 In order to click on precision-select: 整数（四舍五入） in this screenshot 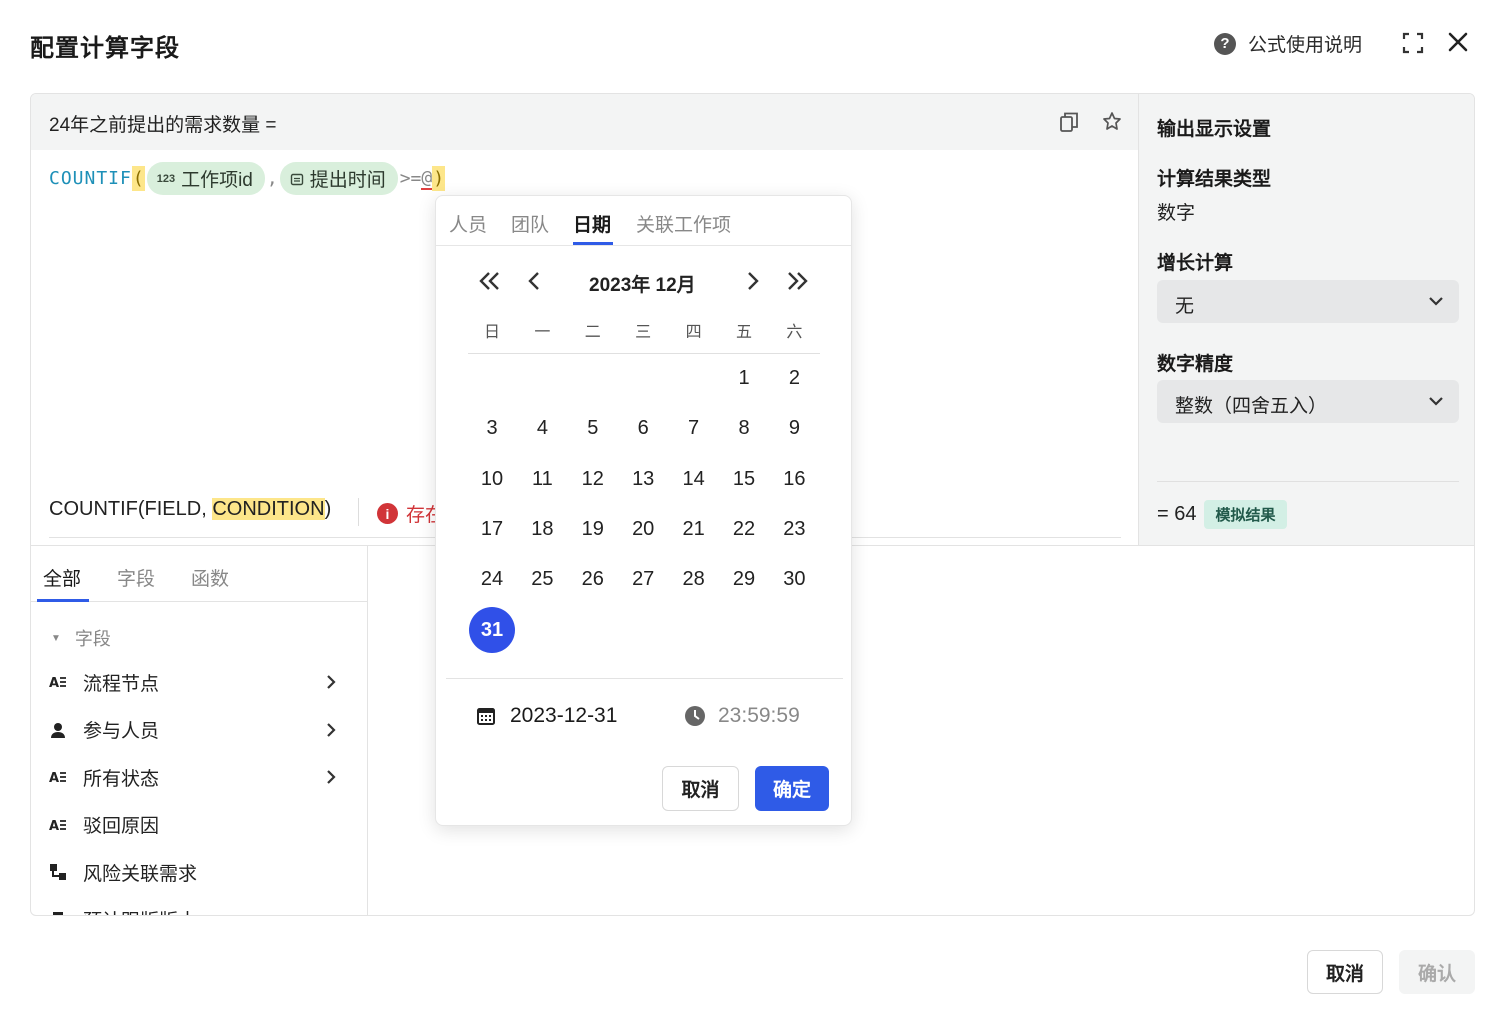, I will do `click(1308, 401)`.